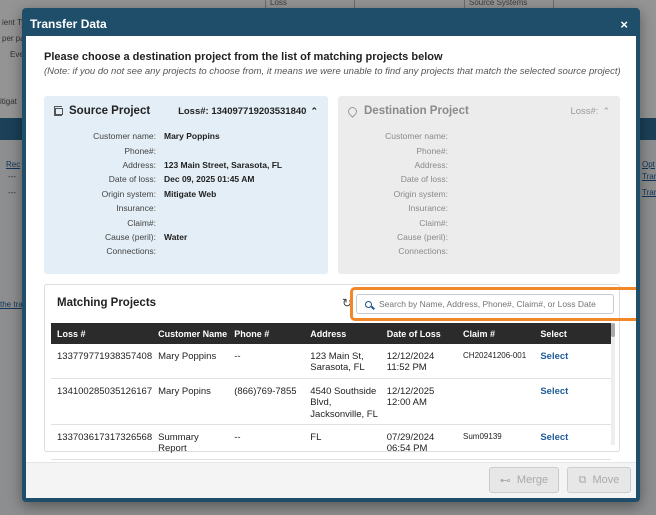 This screenshot has height=515, width=656. I want to click on destination-loss-number: Loss#:, so click(584, 111).